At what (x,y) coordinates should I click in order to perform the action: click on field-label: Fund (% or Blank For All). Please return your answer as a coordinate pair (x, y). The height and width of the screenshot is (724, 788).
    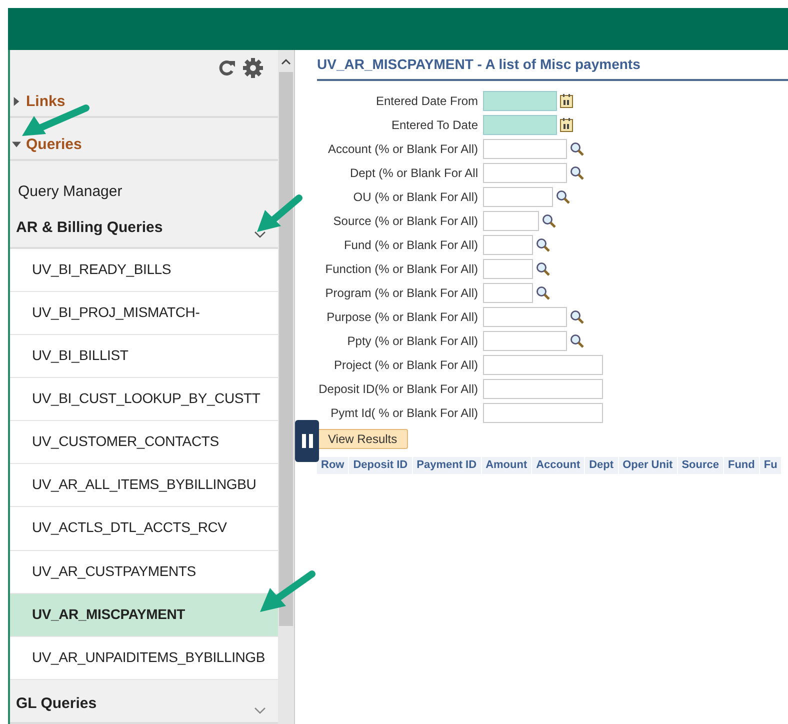
    Looking at the image, I should click on (410, 245).